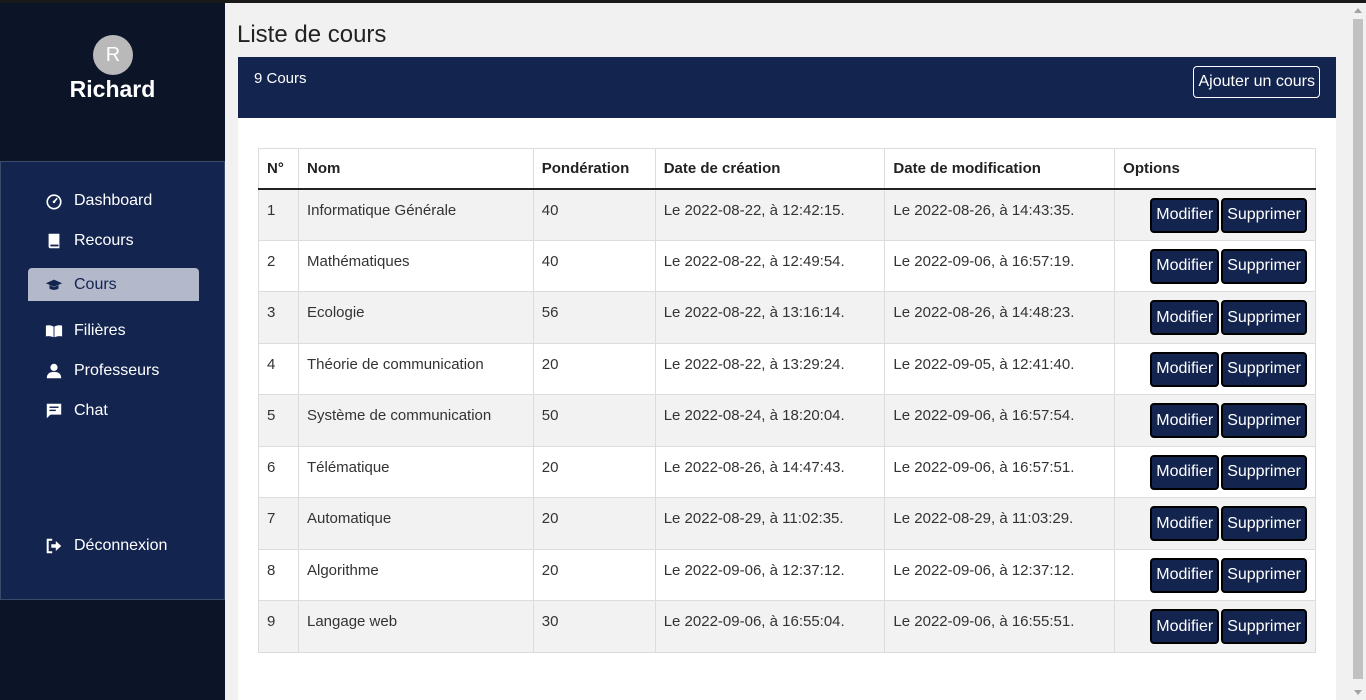  I want to click on column-header-weighting: Pondération, so click(594, 169).